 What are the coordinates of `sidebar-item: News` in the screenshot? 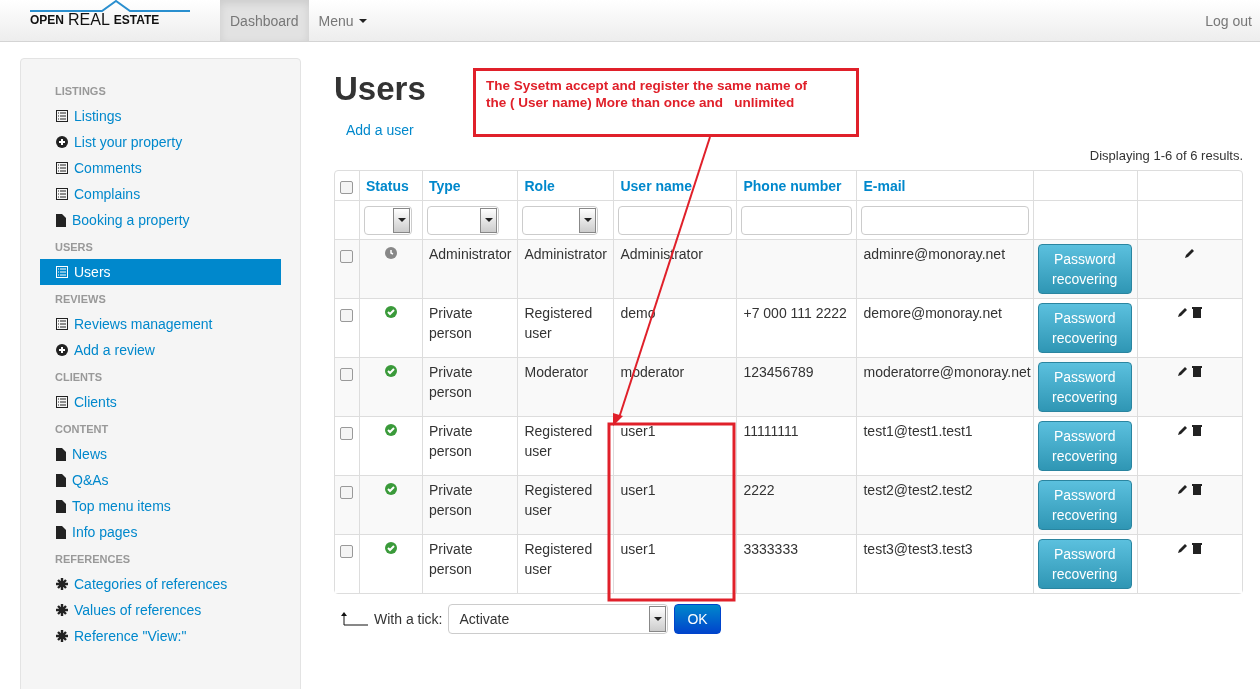 It's located at (160, 454).